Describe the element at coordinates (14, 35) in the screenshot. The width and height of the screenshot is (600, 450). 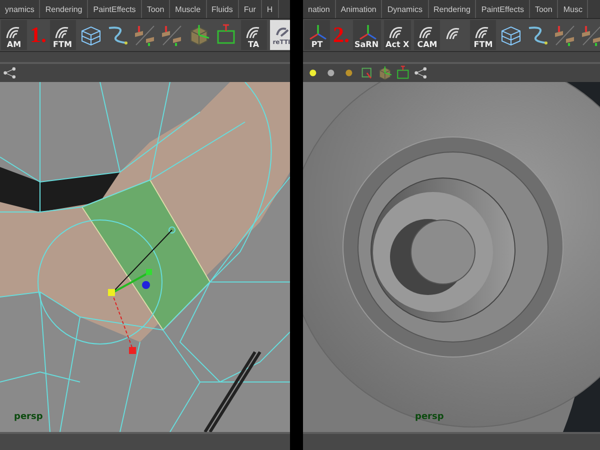
I see `shelf-button: AM` at that location.